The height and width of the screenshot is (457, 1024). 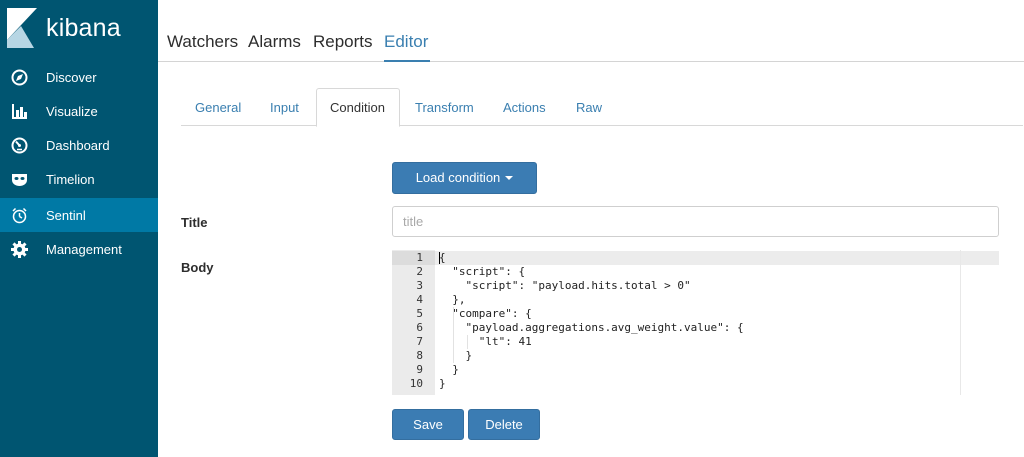 What do you see at coordinates (274, 42) in the screenshot?
I see `tab-alarms: Alarms` at bounding box center [274, 42].